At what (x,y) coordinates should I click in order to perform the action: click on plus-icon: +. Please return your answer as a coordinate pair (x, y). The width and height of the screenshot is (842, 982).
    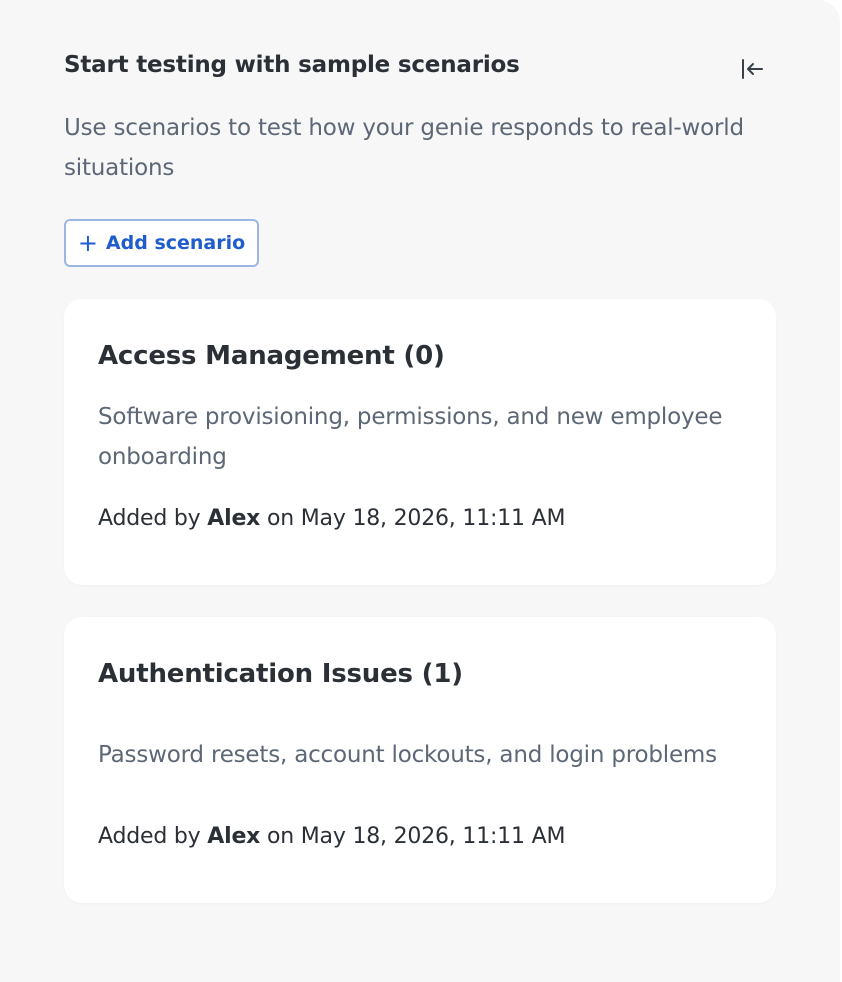
    Looking at the image, I should click on (87, 243).